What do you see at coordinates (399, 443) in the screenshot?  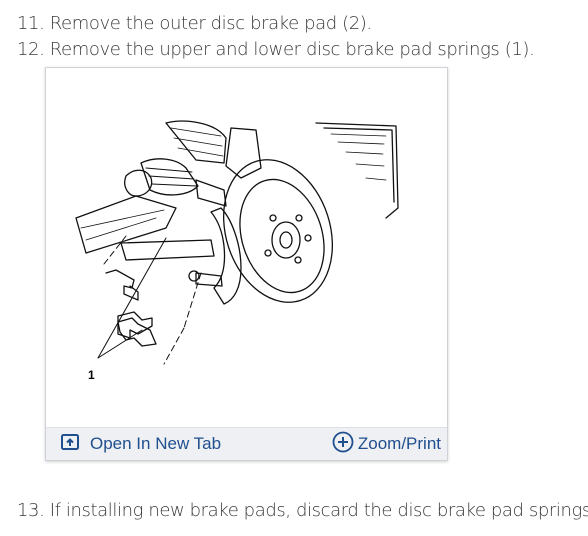 I see `zoom-print-label: Zoom/Print` at bounding box center [399, 443].